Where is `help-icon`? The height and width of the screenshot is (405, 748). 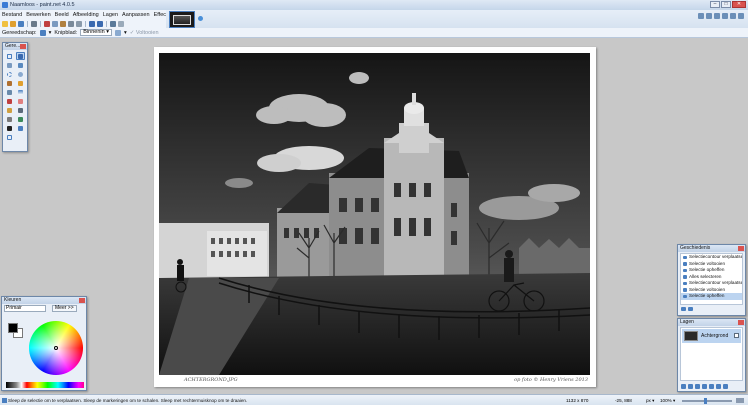 help-icon is located at coordinates (741, 16).